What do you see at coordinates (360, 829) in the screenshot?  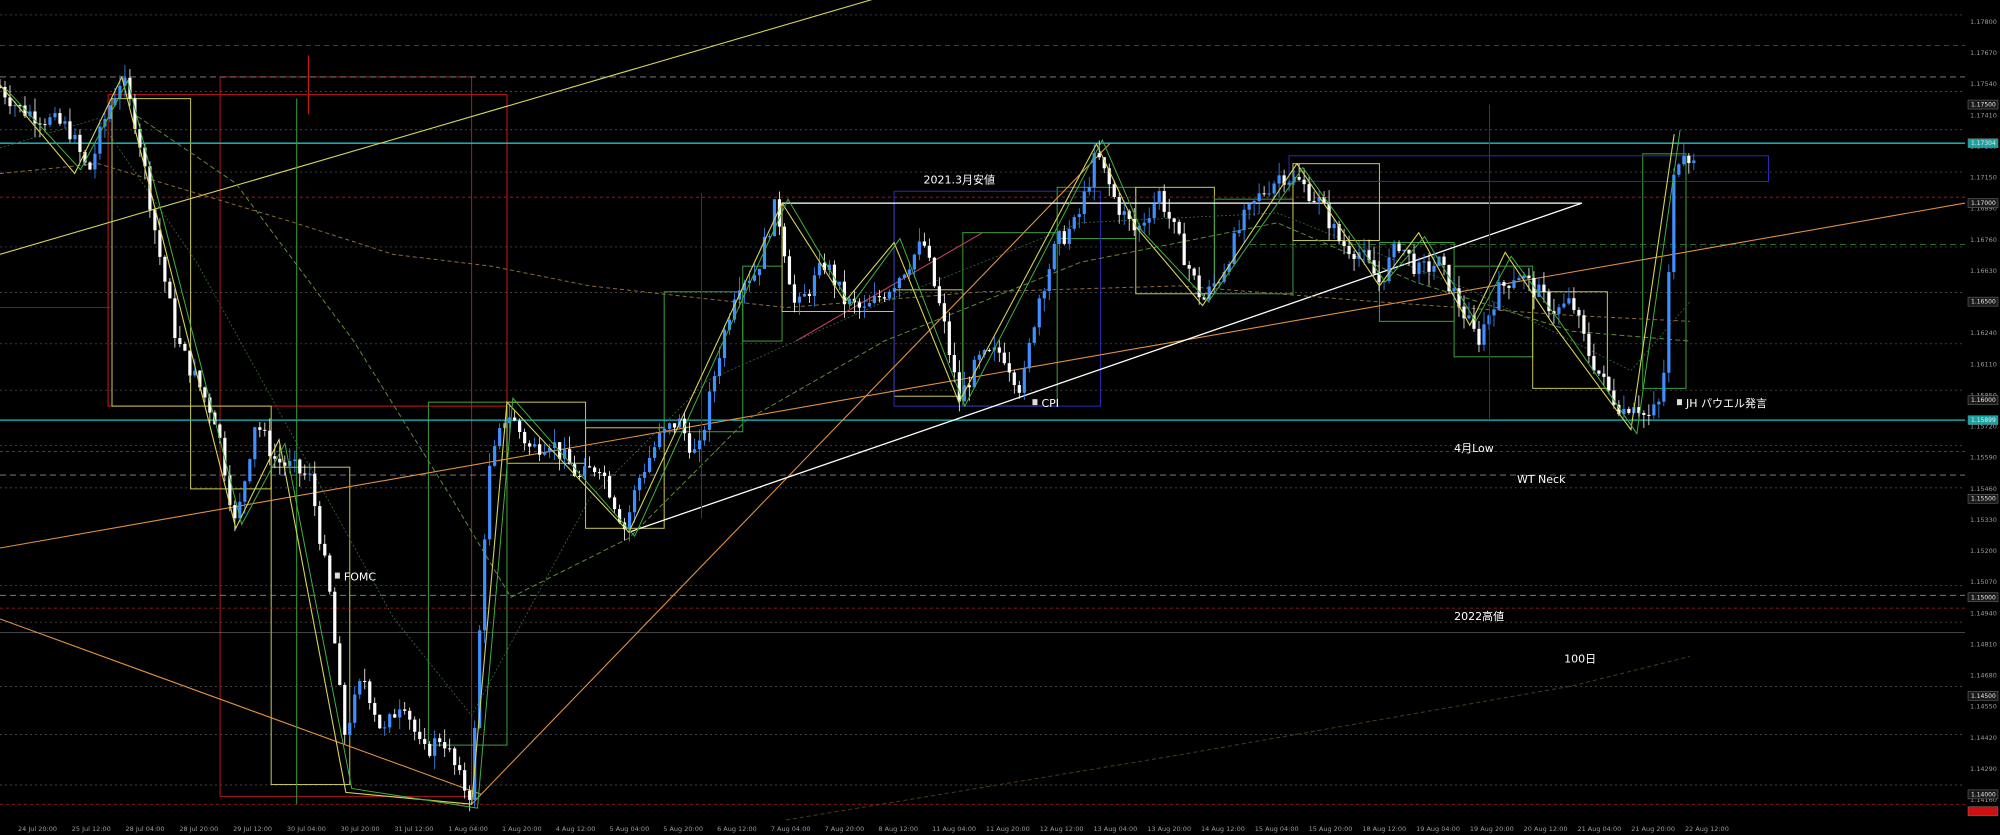 I see `time-tick: 30 Jul 20:00` at bounding box center [360, 829].